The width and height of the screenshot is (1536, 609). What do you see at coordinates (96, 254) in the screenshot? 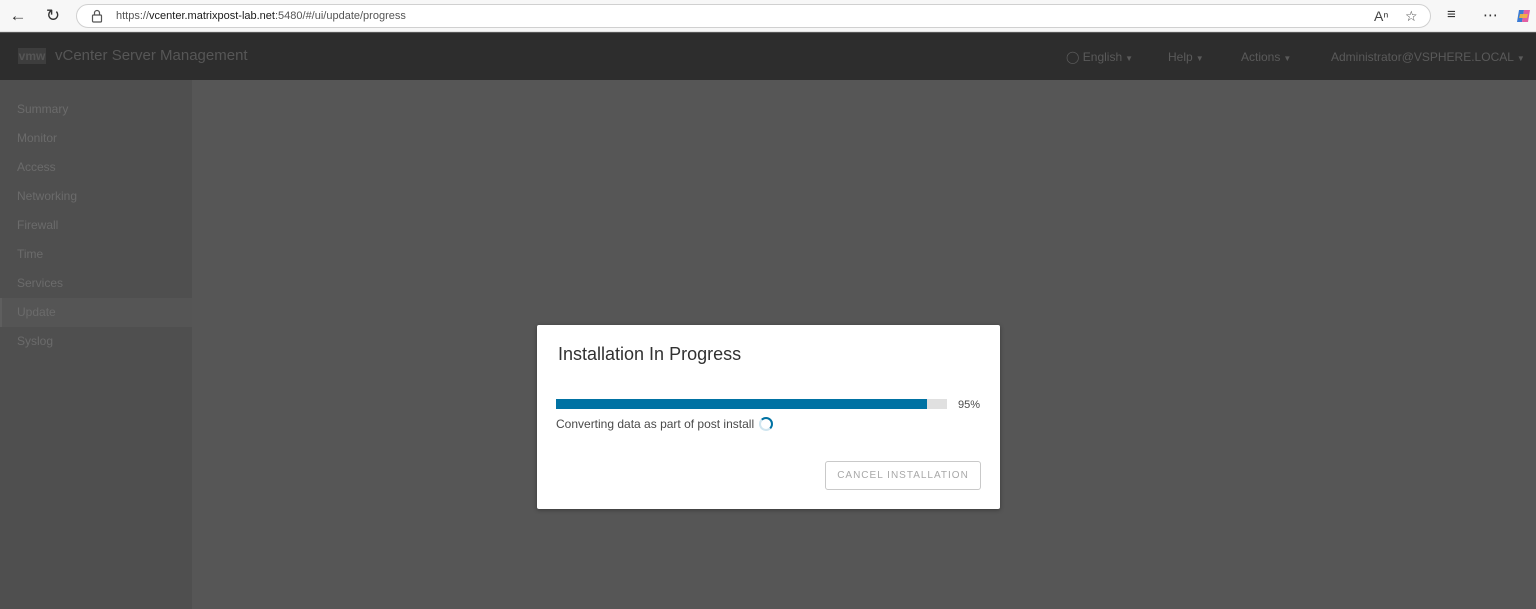
I see `sidebar-item-time: Time` at bounding box center [96, 254].